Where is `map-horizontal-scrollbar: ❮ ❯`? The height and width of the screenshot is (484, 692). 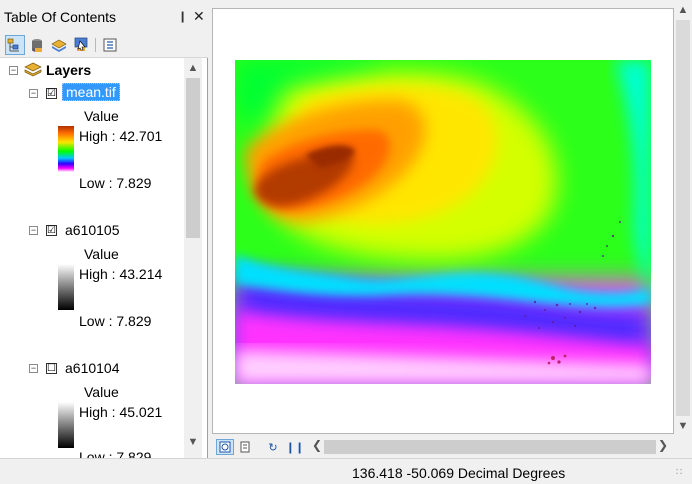 map-horizontal-scrollbar: ❮ ❯ is located at coordinates (491, 447).